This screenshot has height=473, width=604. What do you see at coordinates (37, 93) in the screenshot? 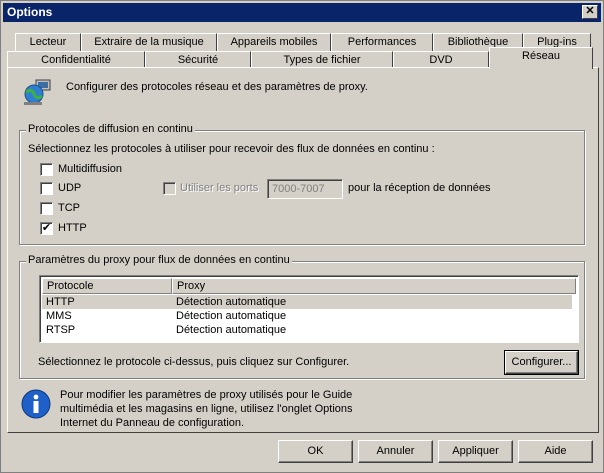
I see `network-globe-icon` at bounding box center [37, 93].